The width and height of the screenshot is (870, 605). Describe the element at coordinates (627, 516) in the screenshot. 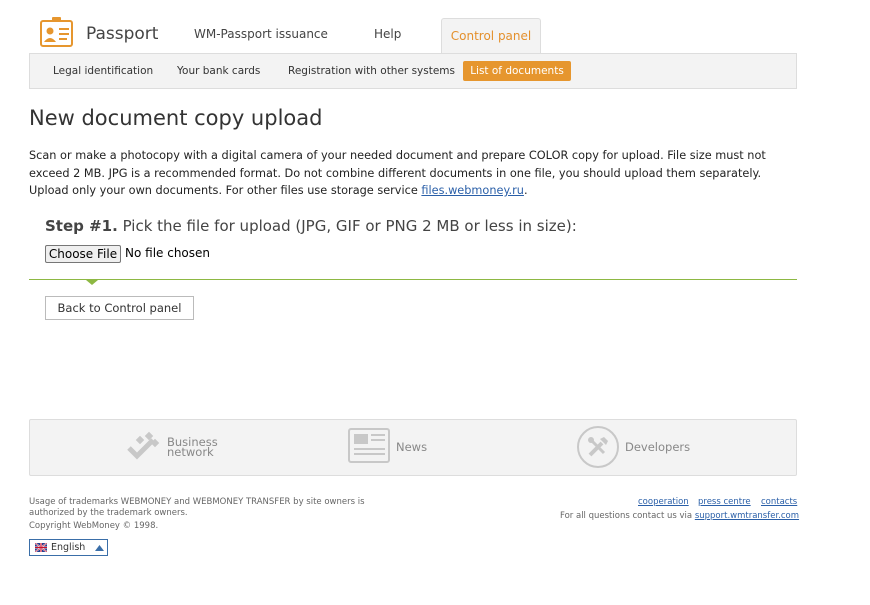

I see `support-text: For all questions contact us via` at that location.